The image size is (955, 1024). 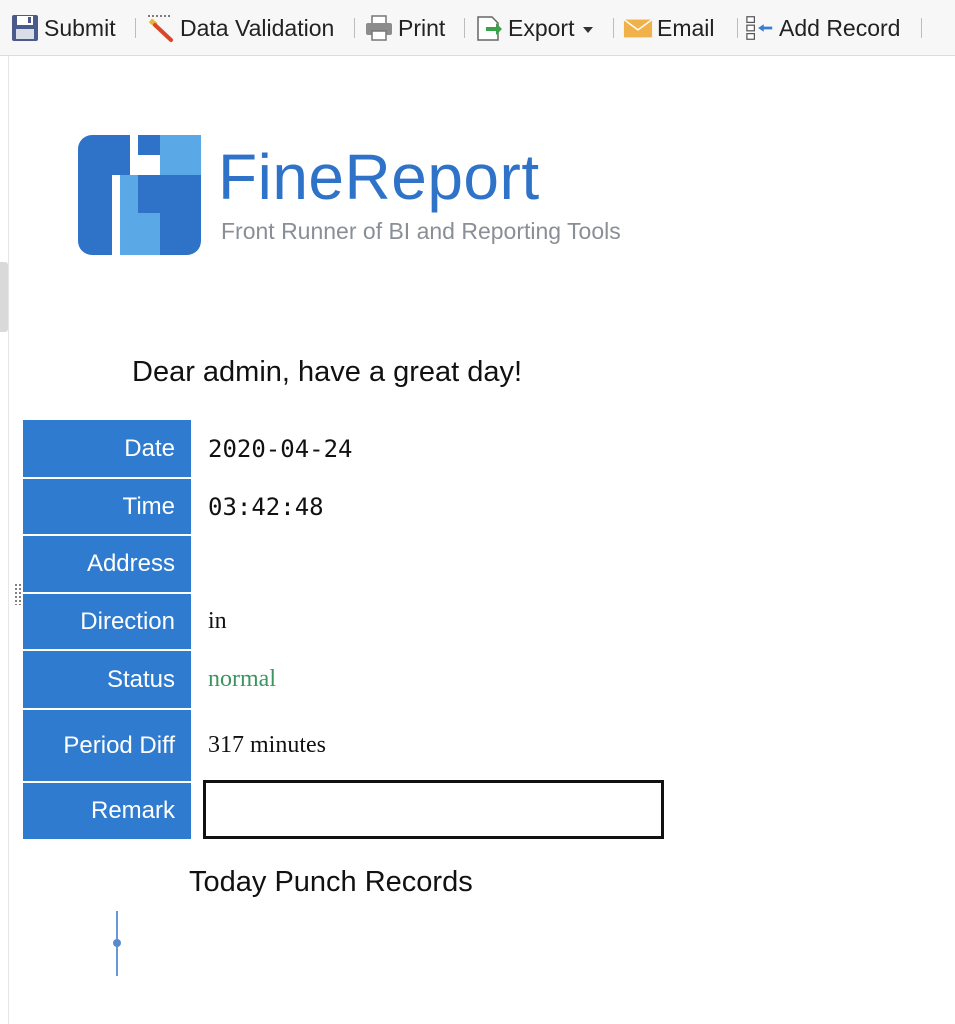 I want to click on finereport-logo-icon, so click(x=139, y=195).